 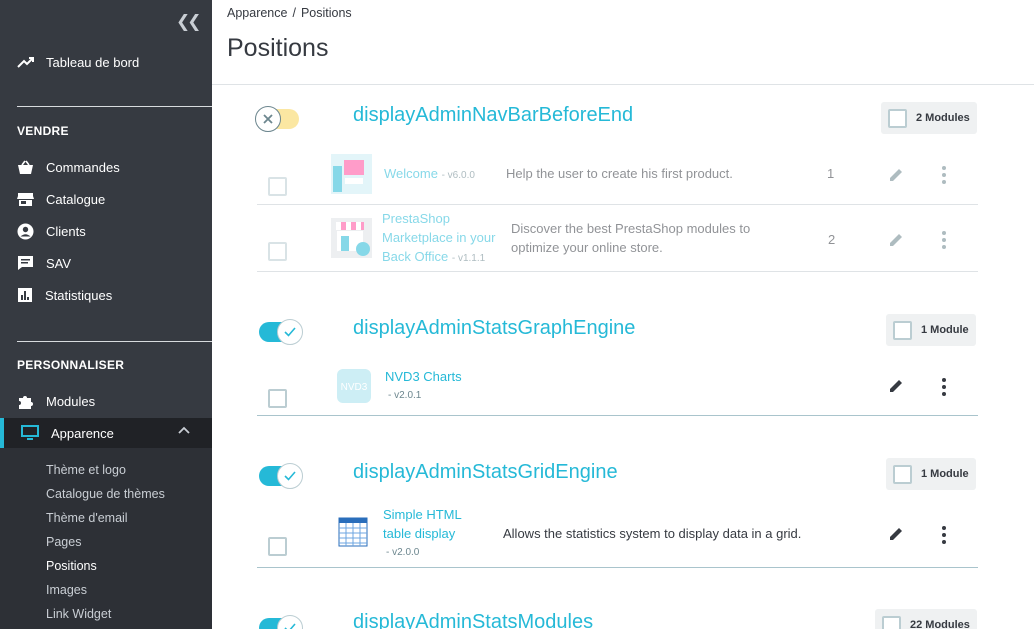 I want to click on submenu-item-link-widget: Link Widget, so click(x=78, y=614).